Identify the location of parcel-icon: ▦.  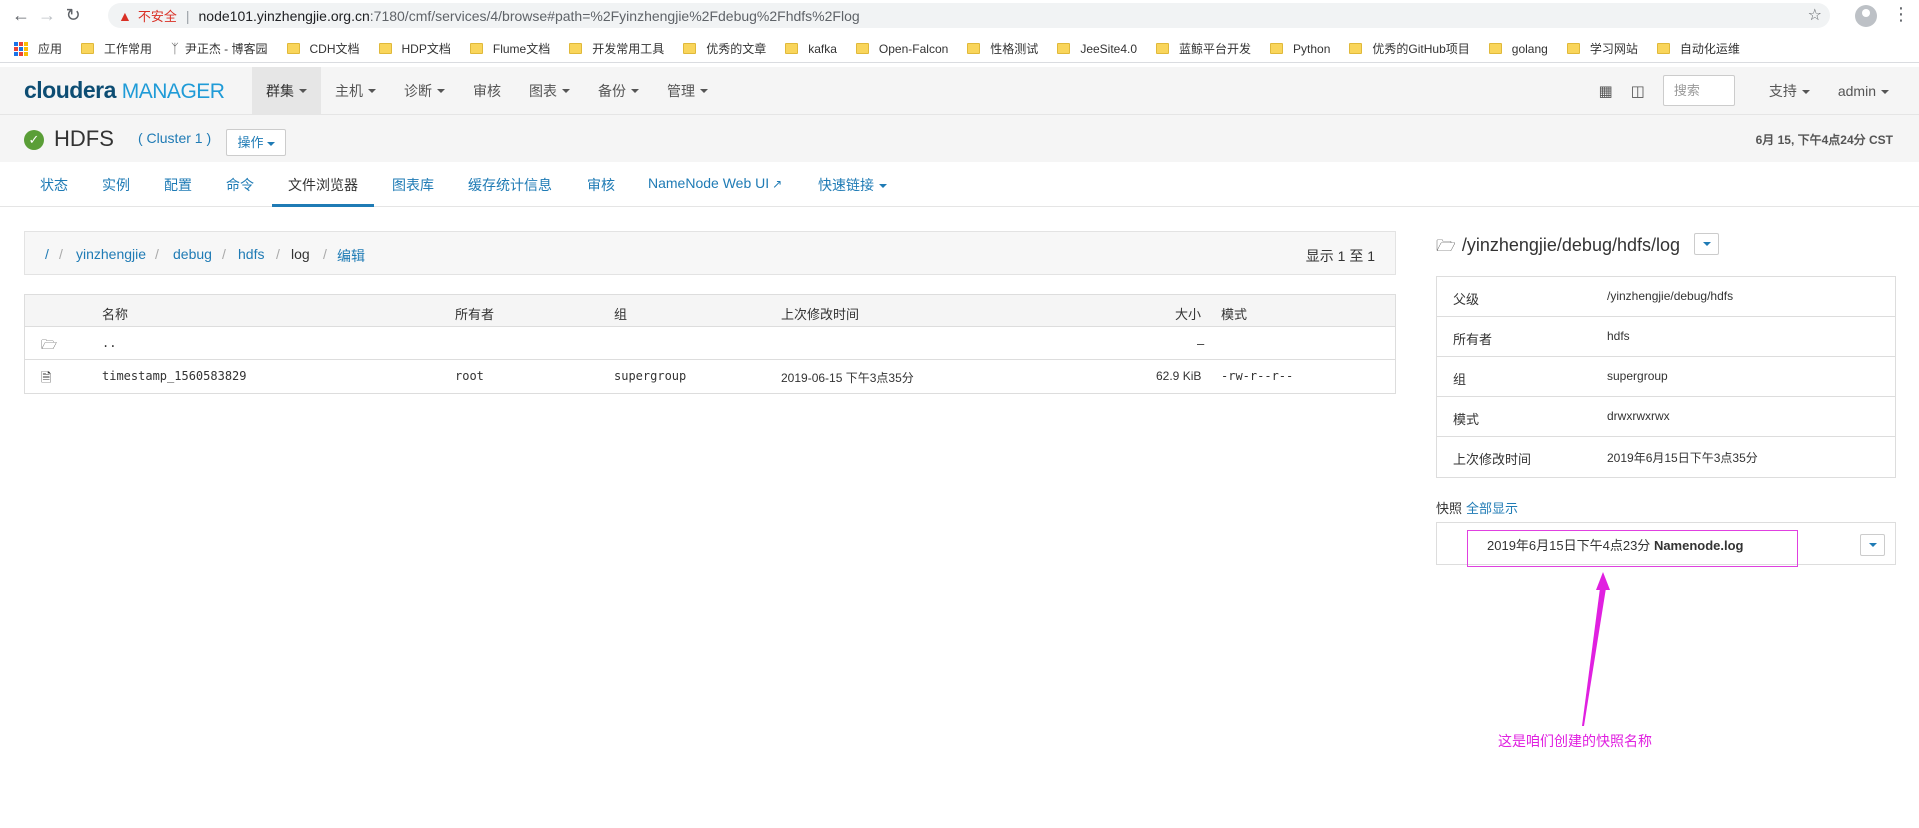
(1605, 91).